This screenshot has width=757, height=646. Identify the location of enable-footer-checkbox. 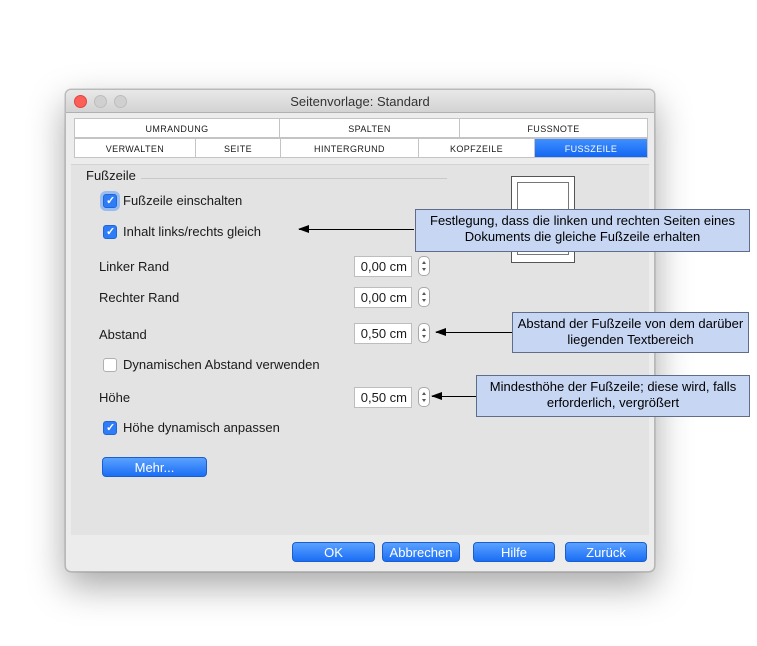
(110, 201).